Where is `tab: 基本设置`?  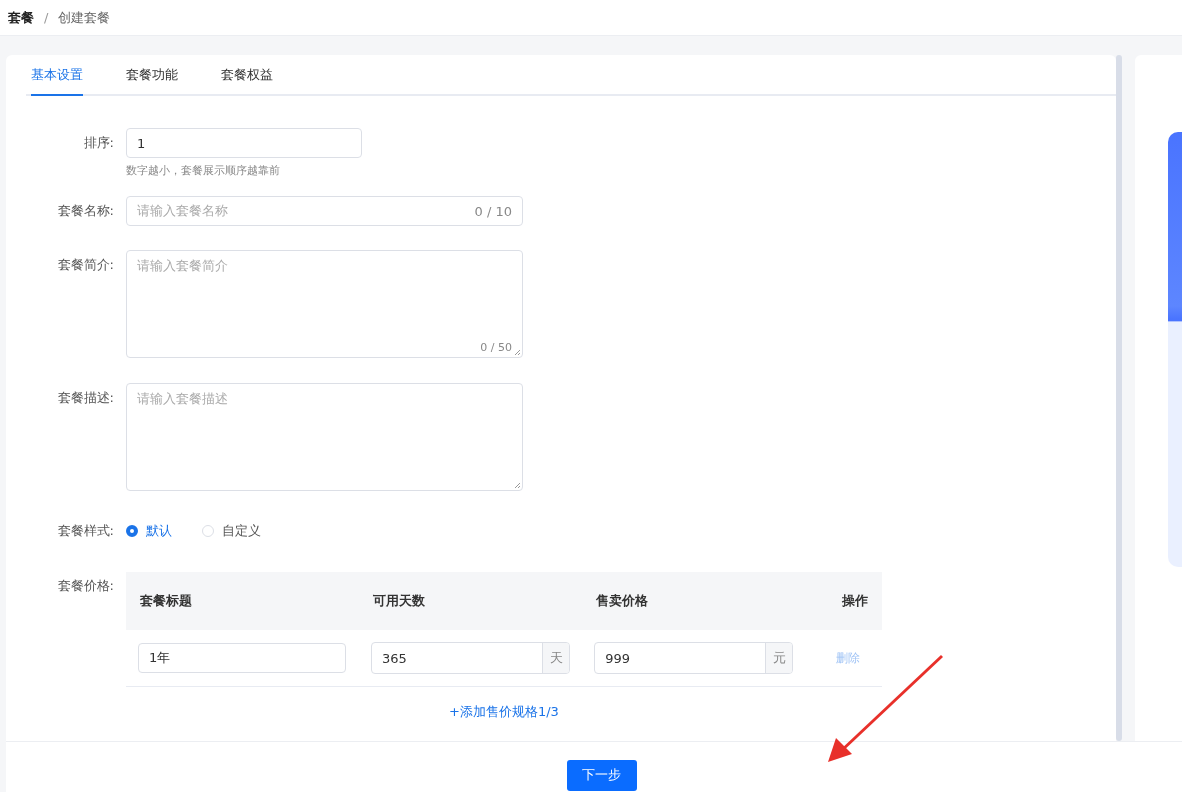
tab: 基本设置 is located at coordinates (57, 75).